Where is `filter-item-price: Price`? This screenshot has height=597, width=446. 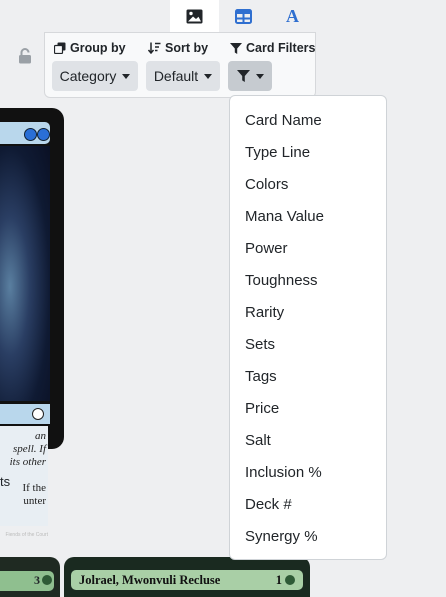 filter-item-price: Price is located at coordinates (308, 408).